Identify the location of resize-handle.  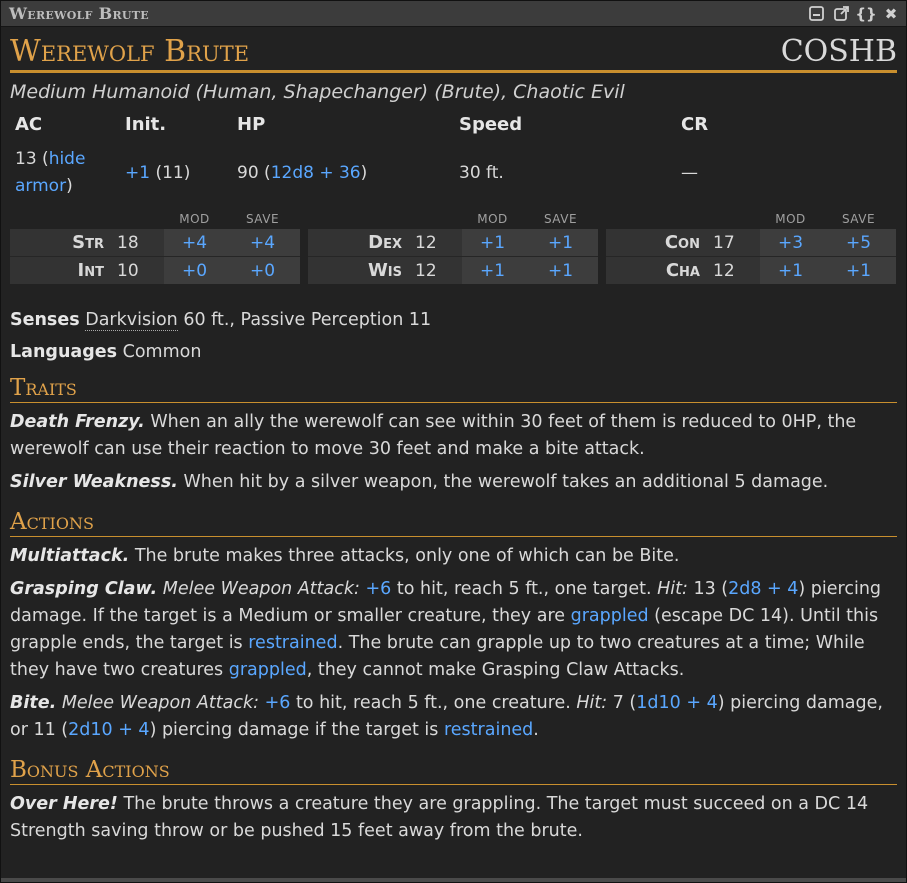
(453, 880).